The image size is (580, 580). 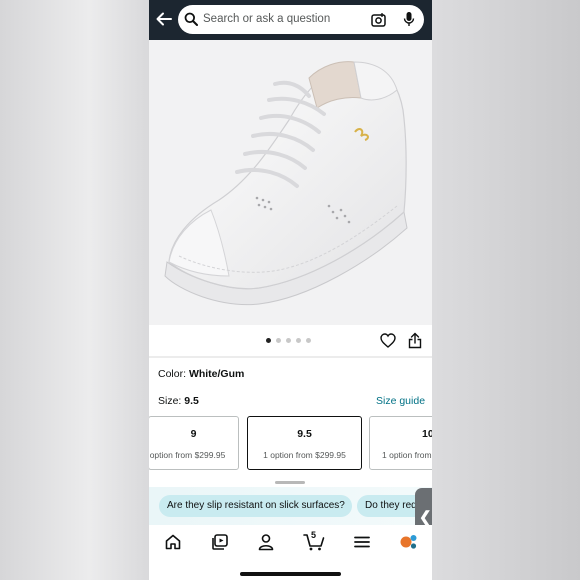 I want to click on size-selection: Size: 9.5, so click(x=178, y=401).